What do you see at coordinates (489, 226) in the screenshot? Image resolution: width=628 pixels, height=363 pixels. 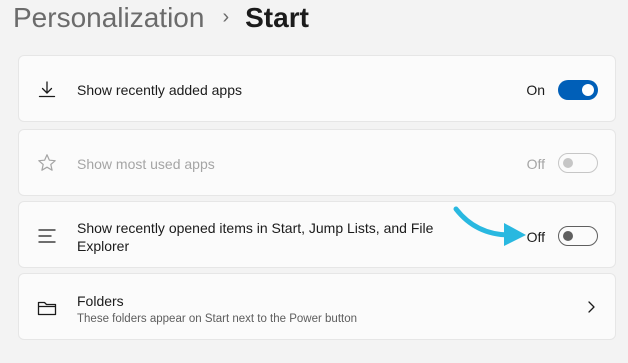 I see `annotation-arrow` at bounding box center [489, 226].